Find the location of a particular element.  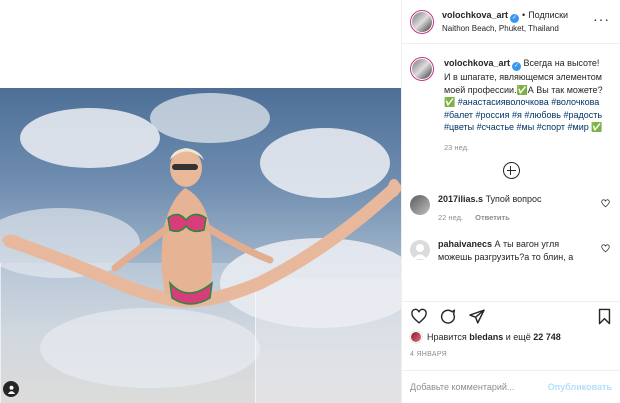

action-bar is located at coordinates (511, 316).